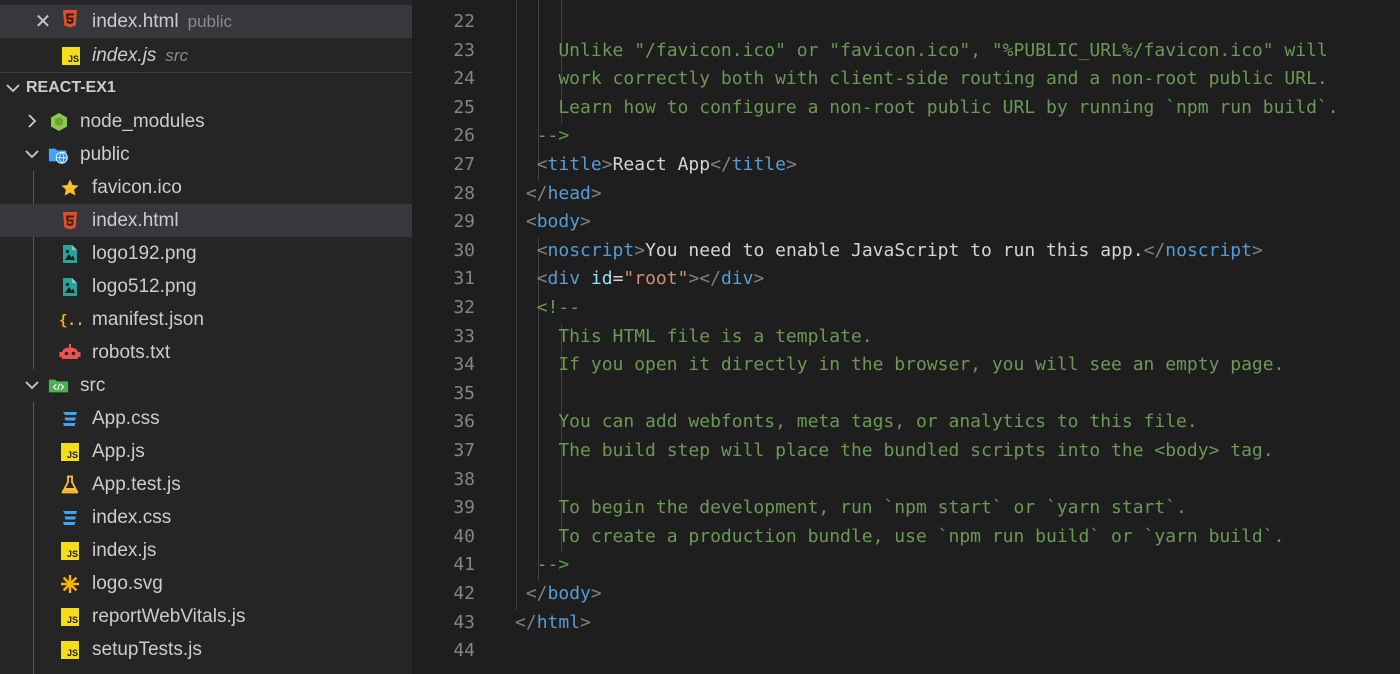 Image resolution: width=1400 pixels, height=674 pixels. I want to click on tree-folder-src: src, so click(206, 385).